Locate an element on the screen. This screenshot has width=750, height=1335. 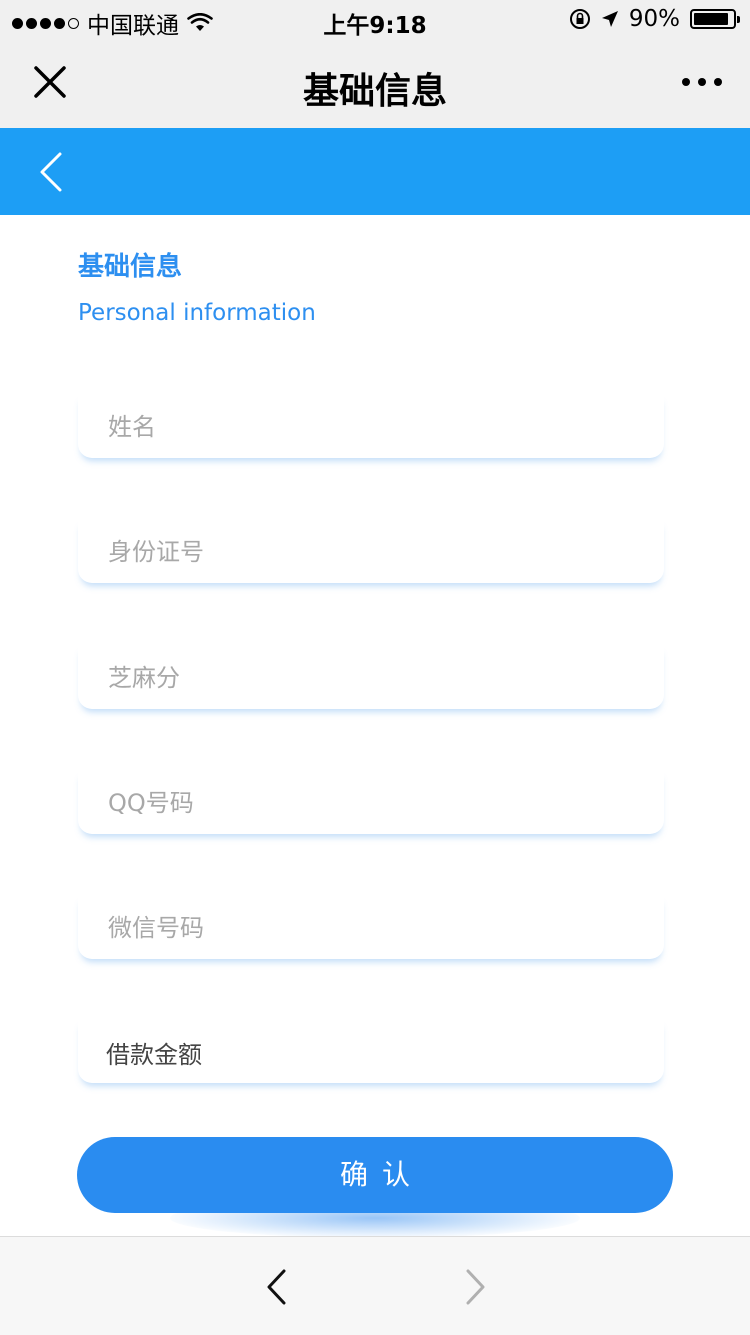
sesame-score-field is located at coordinates (371, 677).